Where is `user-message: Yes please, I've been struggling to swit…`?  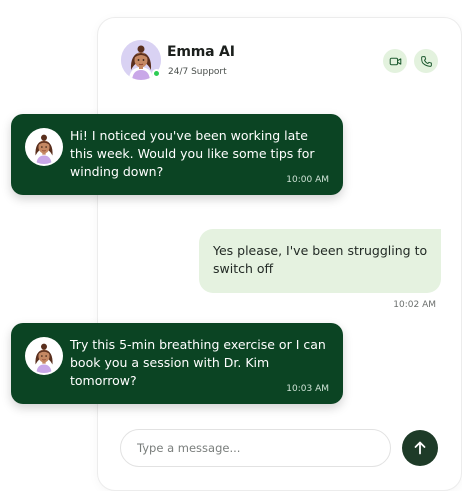
user-message: Yes please, I've been struggling to swit… is located at coordinates (320, 261).